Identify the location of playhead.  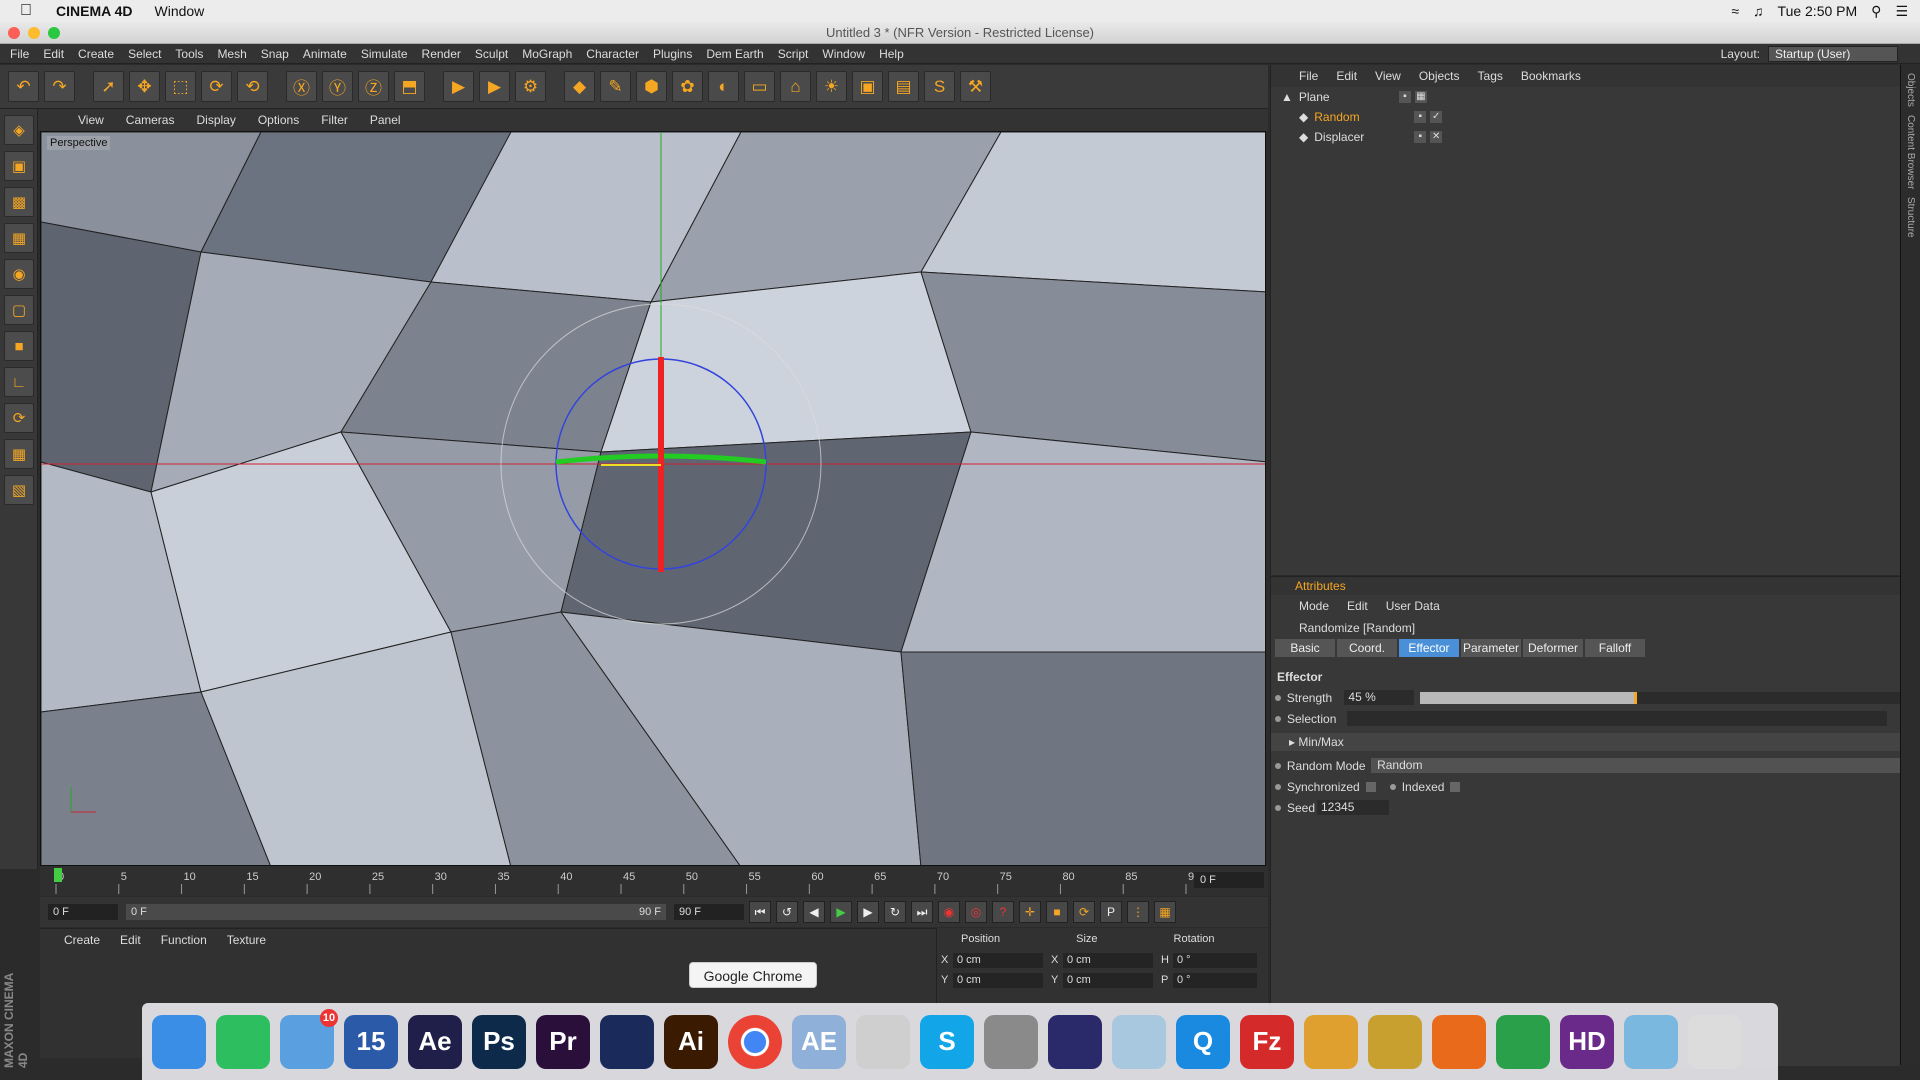
(58, 875).